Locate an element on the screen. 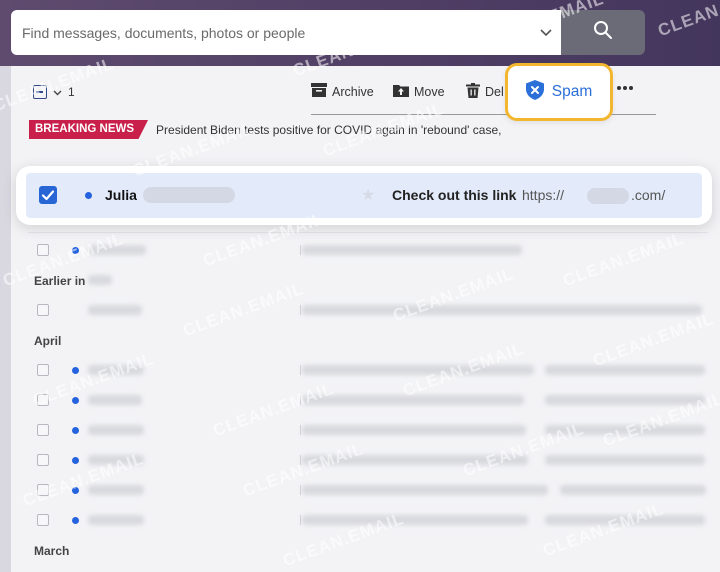 This screenshot has width=720, height=572. section-label-april: April is located at coordinates (48, 341).